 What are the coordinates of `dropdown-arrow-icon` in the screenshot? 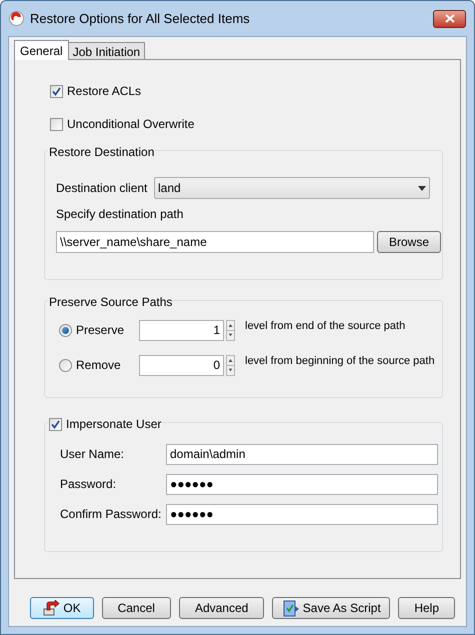 It's located at (422, 188).